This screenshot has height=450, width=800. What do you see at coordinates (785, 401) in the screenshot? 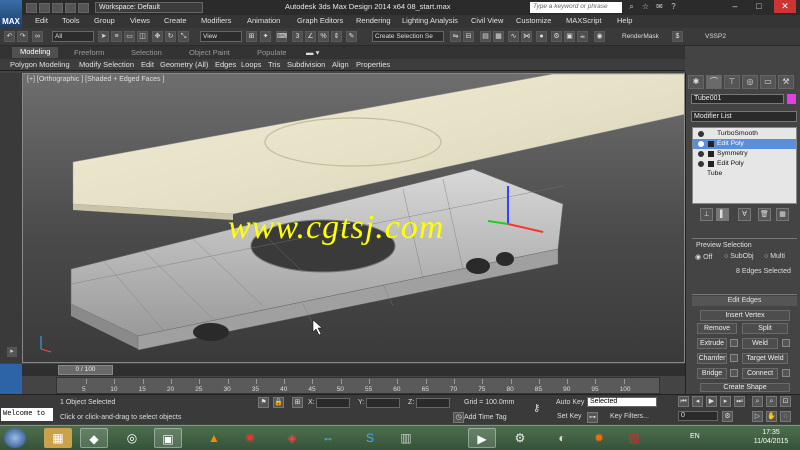
I see `zoom-extents-icon: ⊡` at bounding box center [785, 401].